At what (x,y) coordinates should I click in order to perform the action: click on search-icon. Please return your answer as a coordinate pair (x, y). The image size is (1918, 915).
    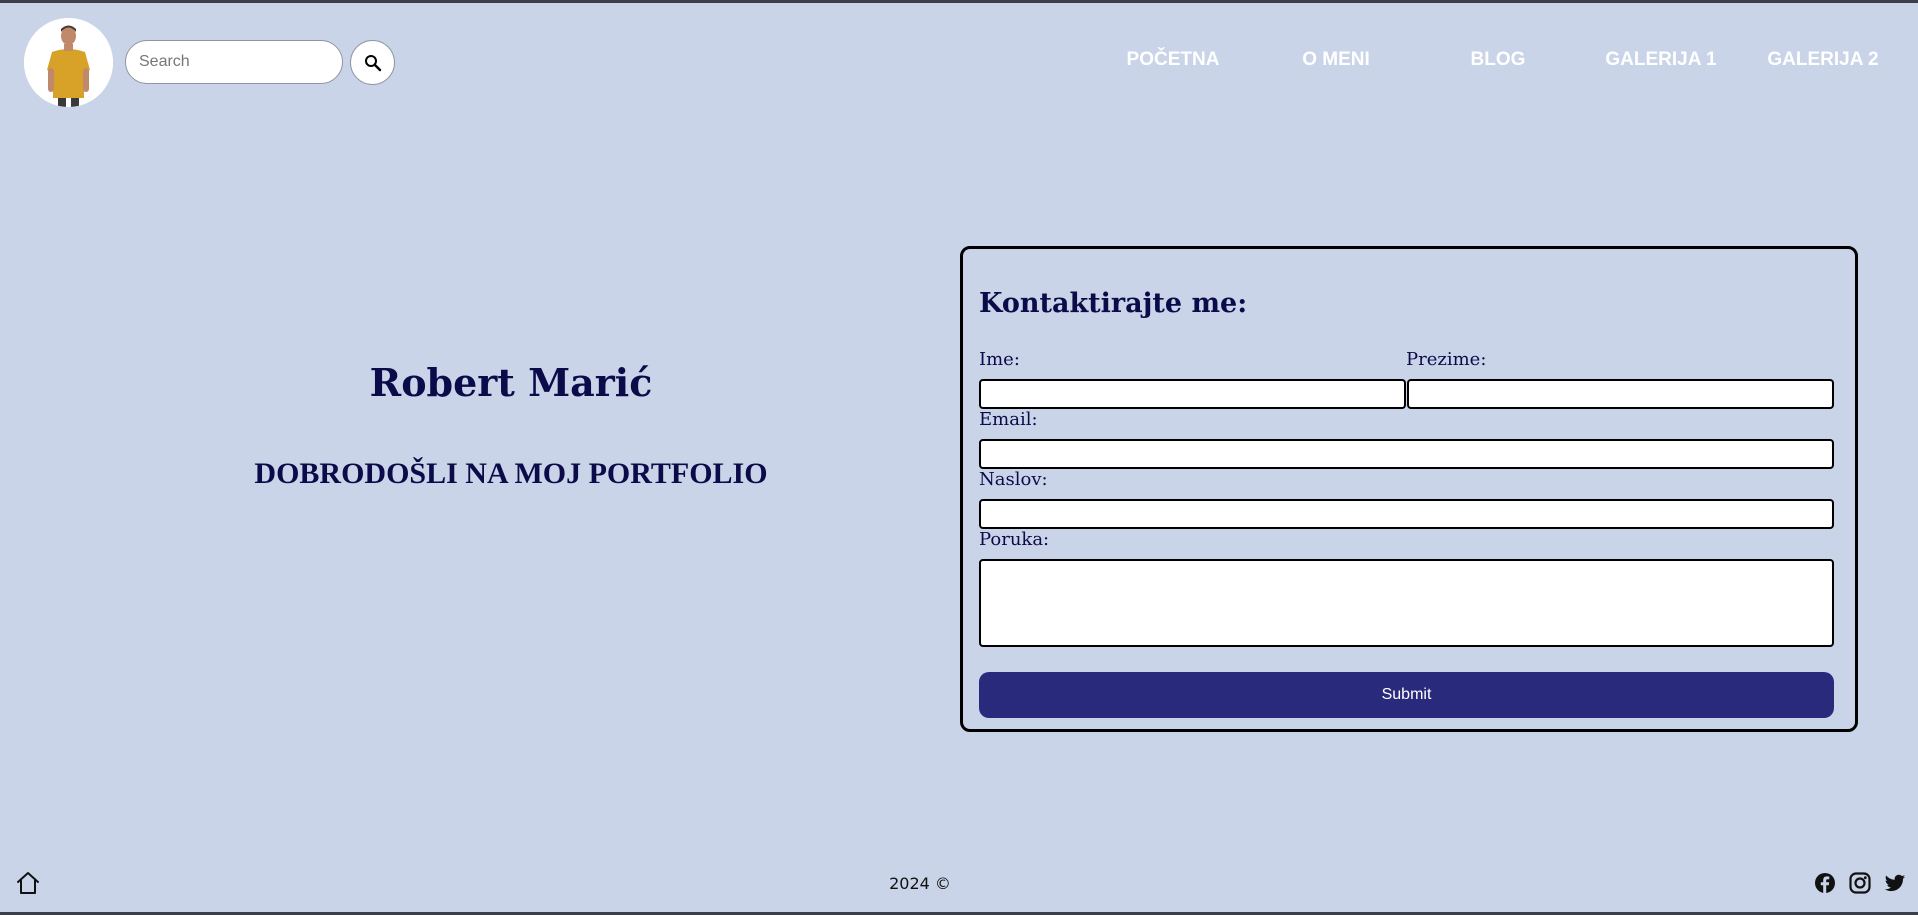
    Looking at the image, I should click on (372, 62).